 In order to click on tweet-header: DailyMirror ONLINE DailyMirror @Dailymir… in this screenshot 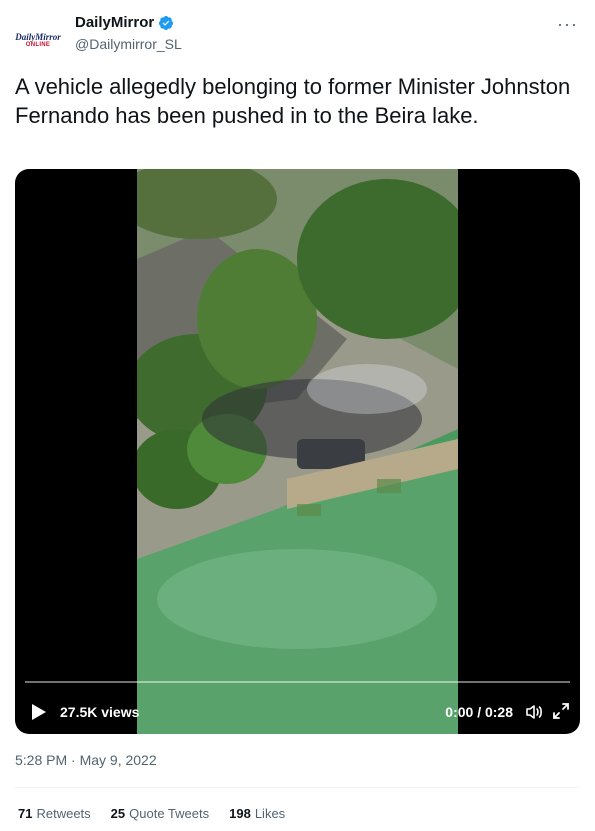, I will do `click(297, 38)`.